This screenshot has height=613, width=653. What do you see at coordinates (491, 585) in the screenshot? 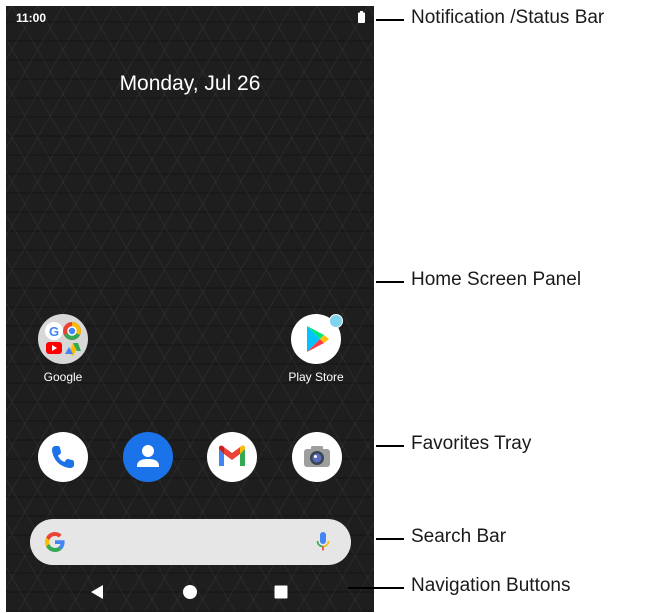
I see `callout-navigation-buttons: Navigation Buttons` at bounding box center [491, 585].